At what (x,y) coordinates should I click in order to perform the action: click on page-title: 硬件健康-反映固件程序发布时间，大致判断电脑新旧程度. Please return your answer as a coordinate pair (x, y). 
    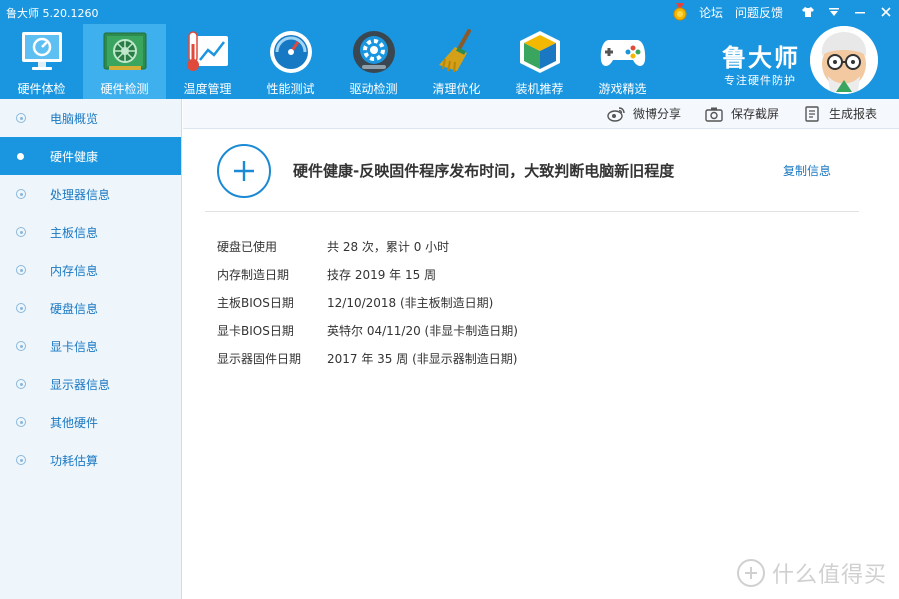
    Looking at the image, I should click on (484, 171).